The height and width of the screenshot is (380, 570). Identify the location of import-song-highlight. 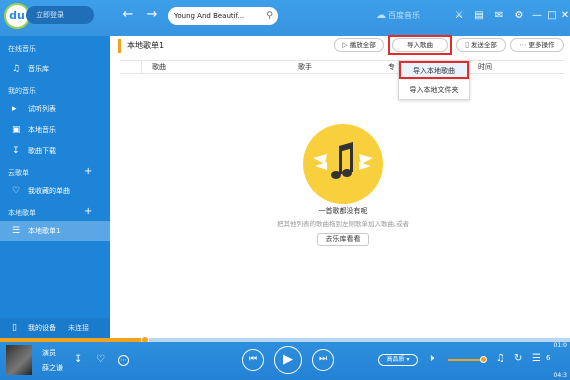
(420, 45).